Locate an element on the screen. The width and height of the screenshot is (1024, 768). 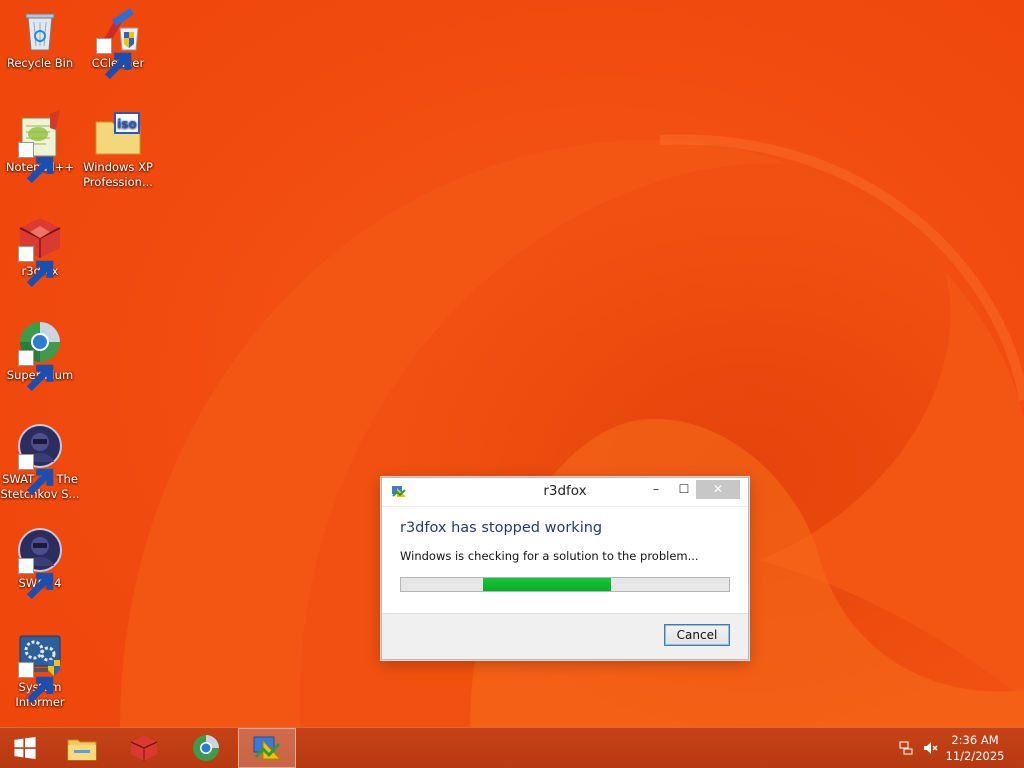
progress-bar is located at coordinates (565, 584).